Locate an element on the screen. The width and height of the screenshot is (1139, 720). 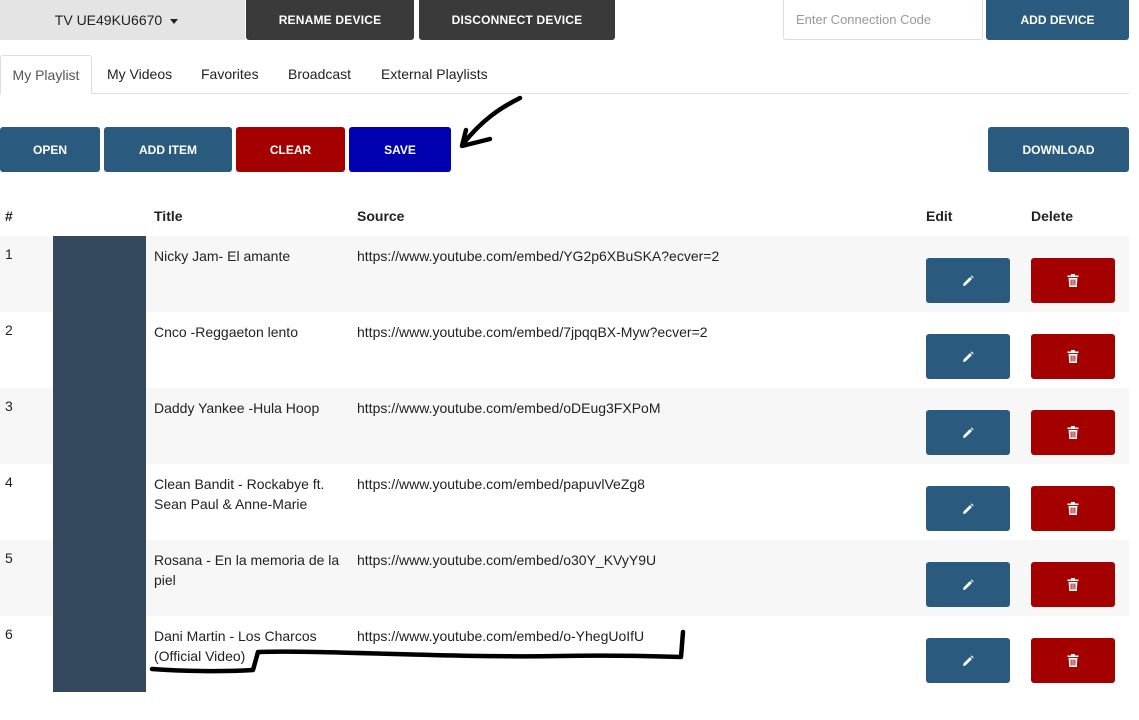
rename-device-button: RENAME DEVICE is located at coordinates (330, 20).